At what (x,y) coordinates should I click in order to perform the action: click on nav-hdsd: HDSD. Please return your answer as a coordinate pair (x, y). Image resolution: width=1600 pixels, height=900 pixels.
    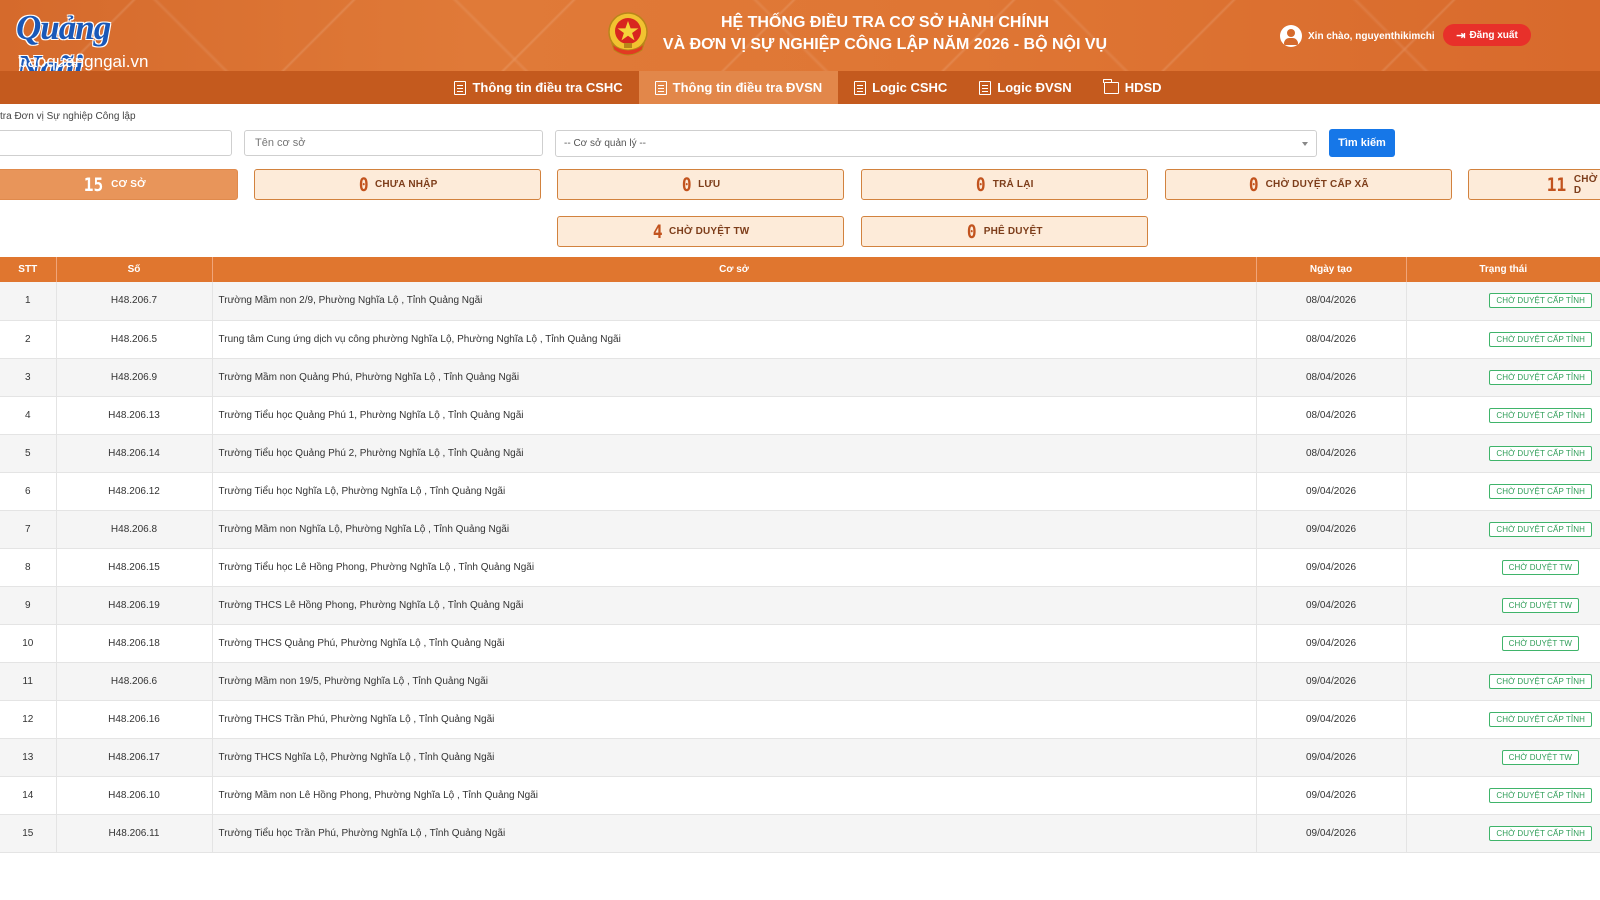
    Looking at the image, I should click on (1133, 87).